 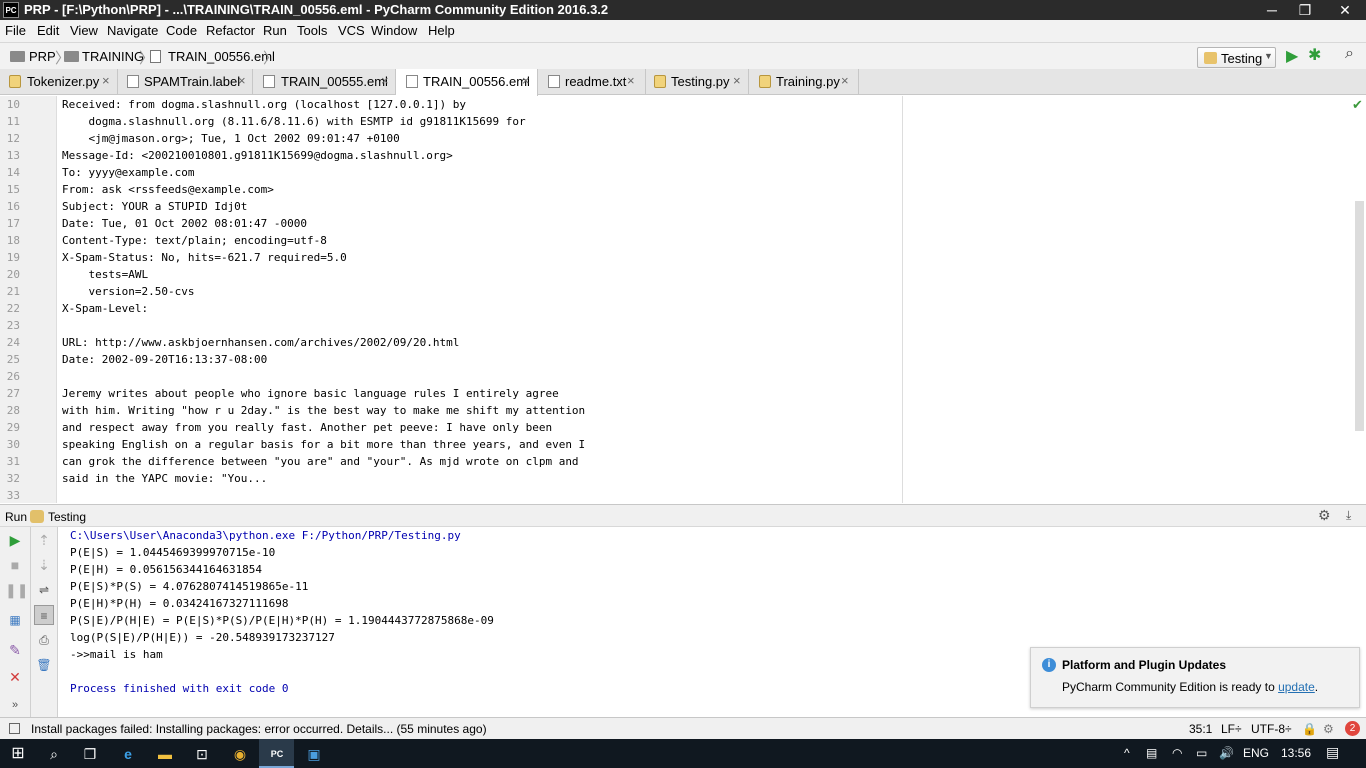 I want to click on remote-desktop-icon: ▣, so click(x=314, y=754).